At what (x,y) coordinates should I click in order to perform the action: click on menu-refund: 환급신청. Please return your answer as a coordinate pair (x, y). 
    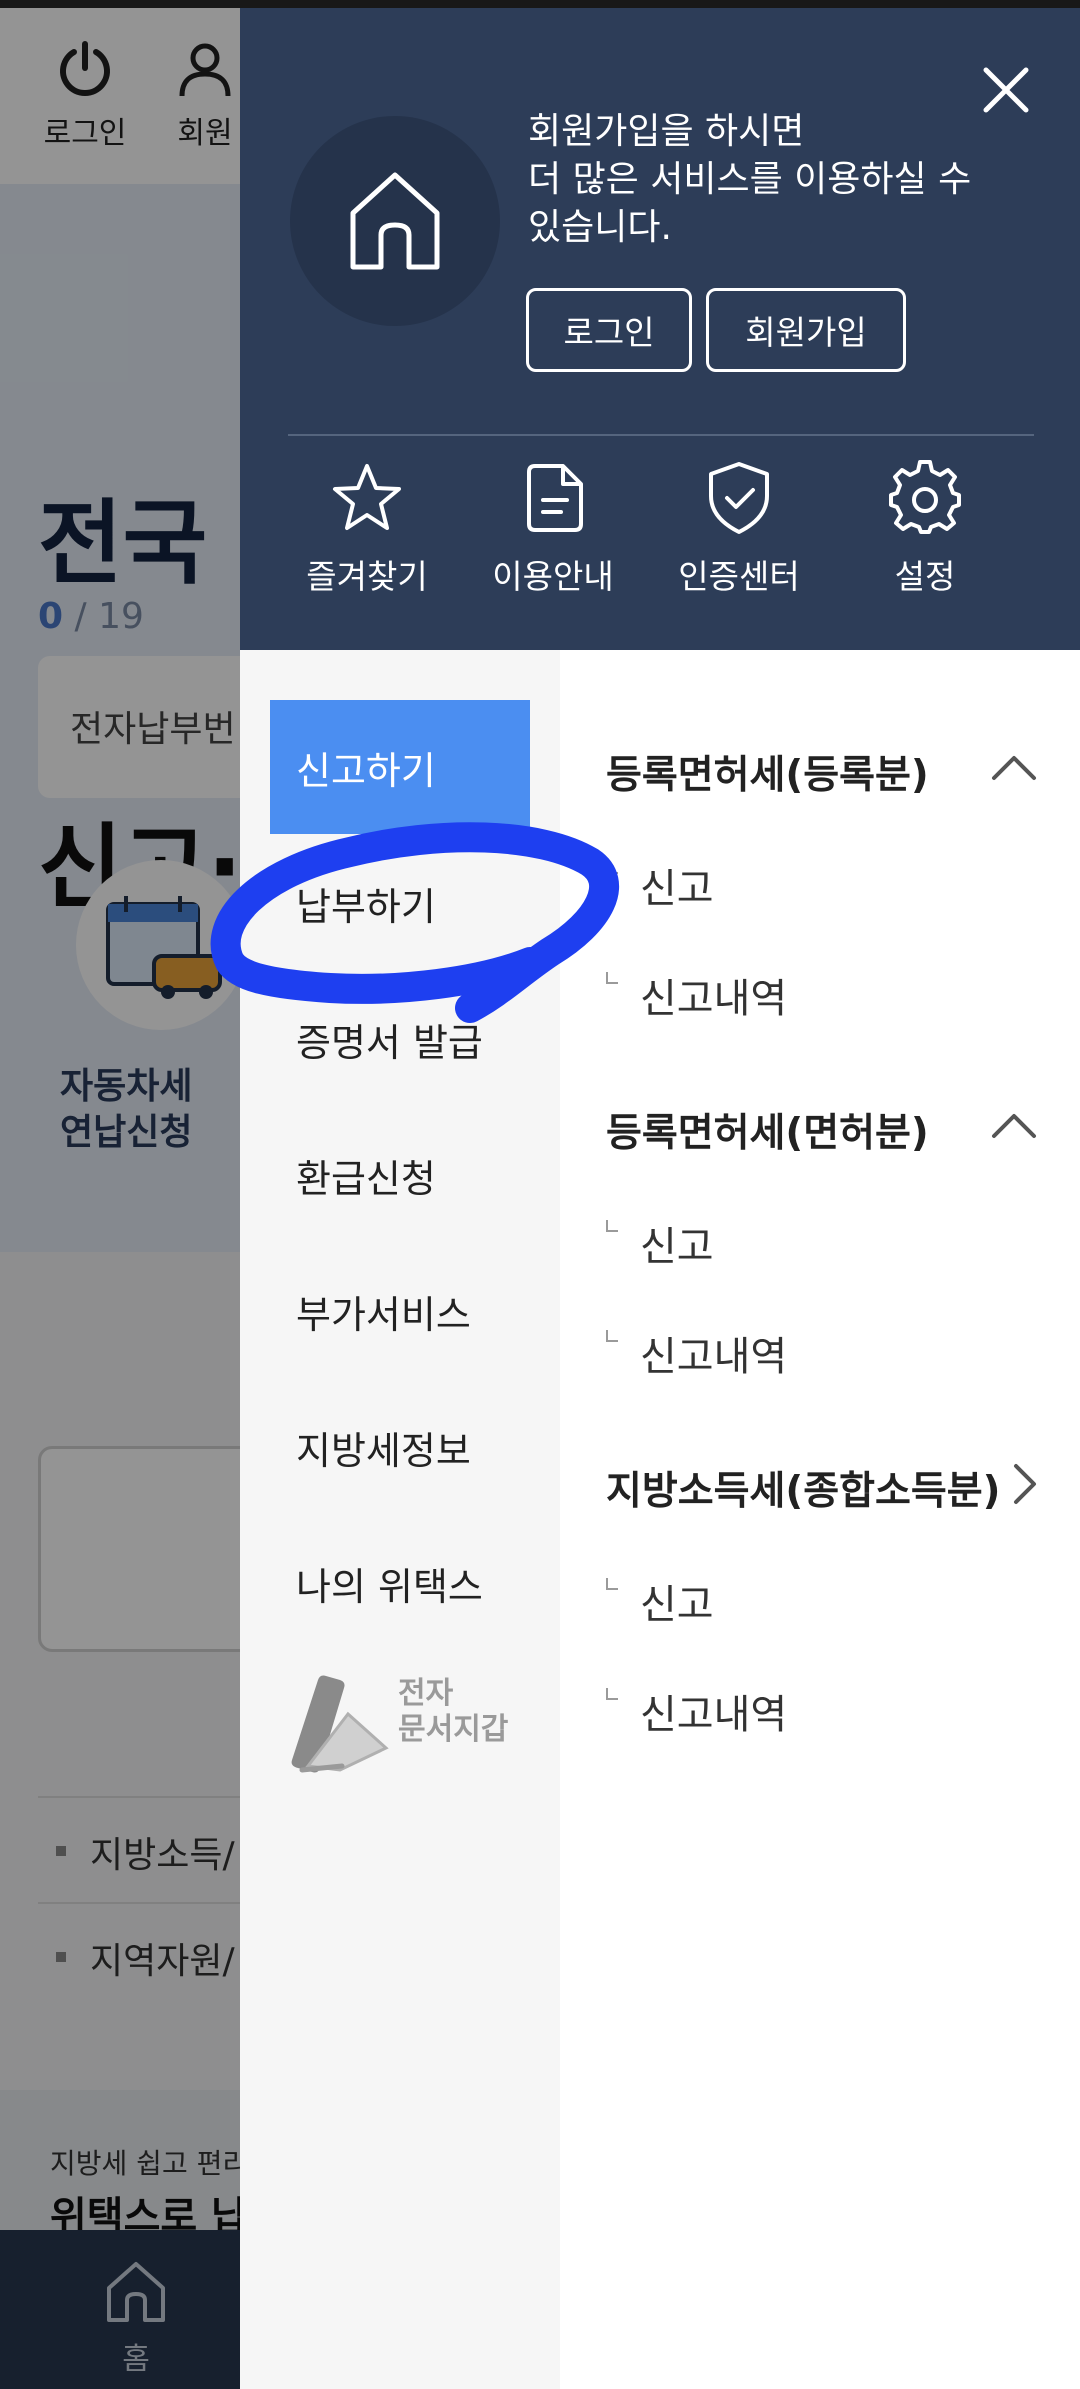
    Looking at the image, I should click on (400, 1175).